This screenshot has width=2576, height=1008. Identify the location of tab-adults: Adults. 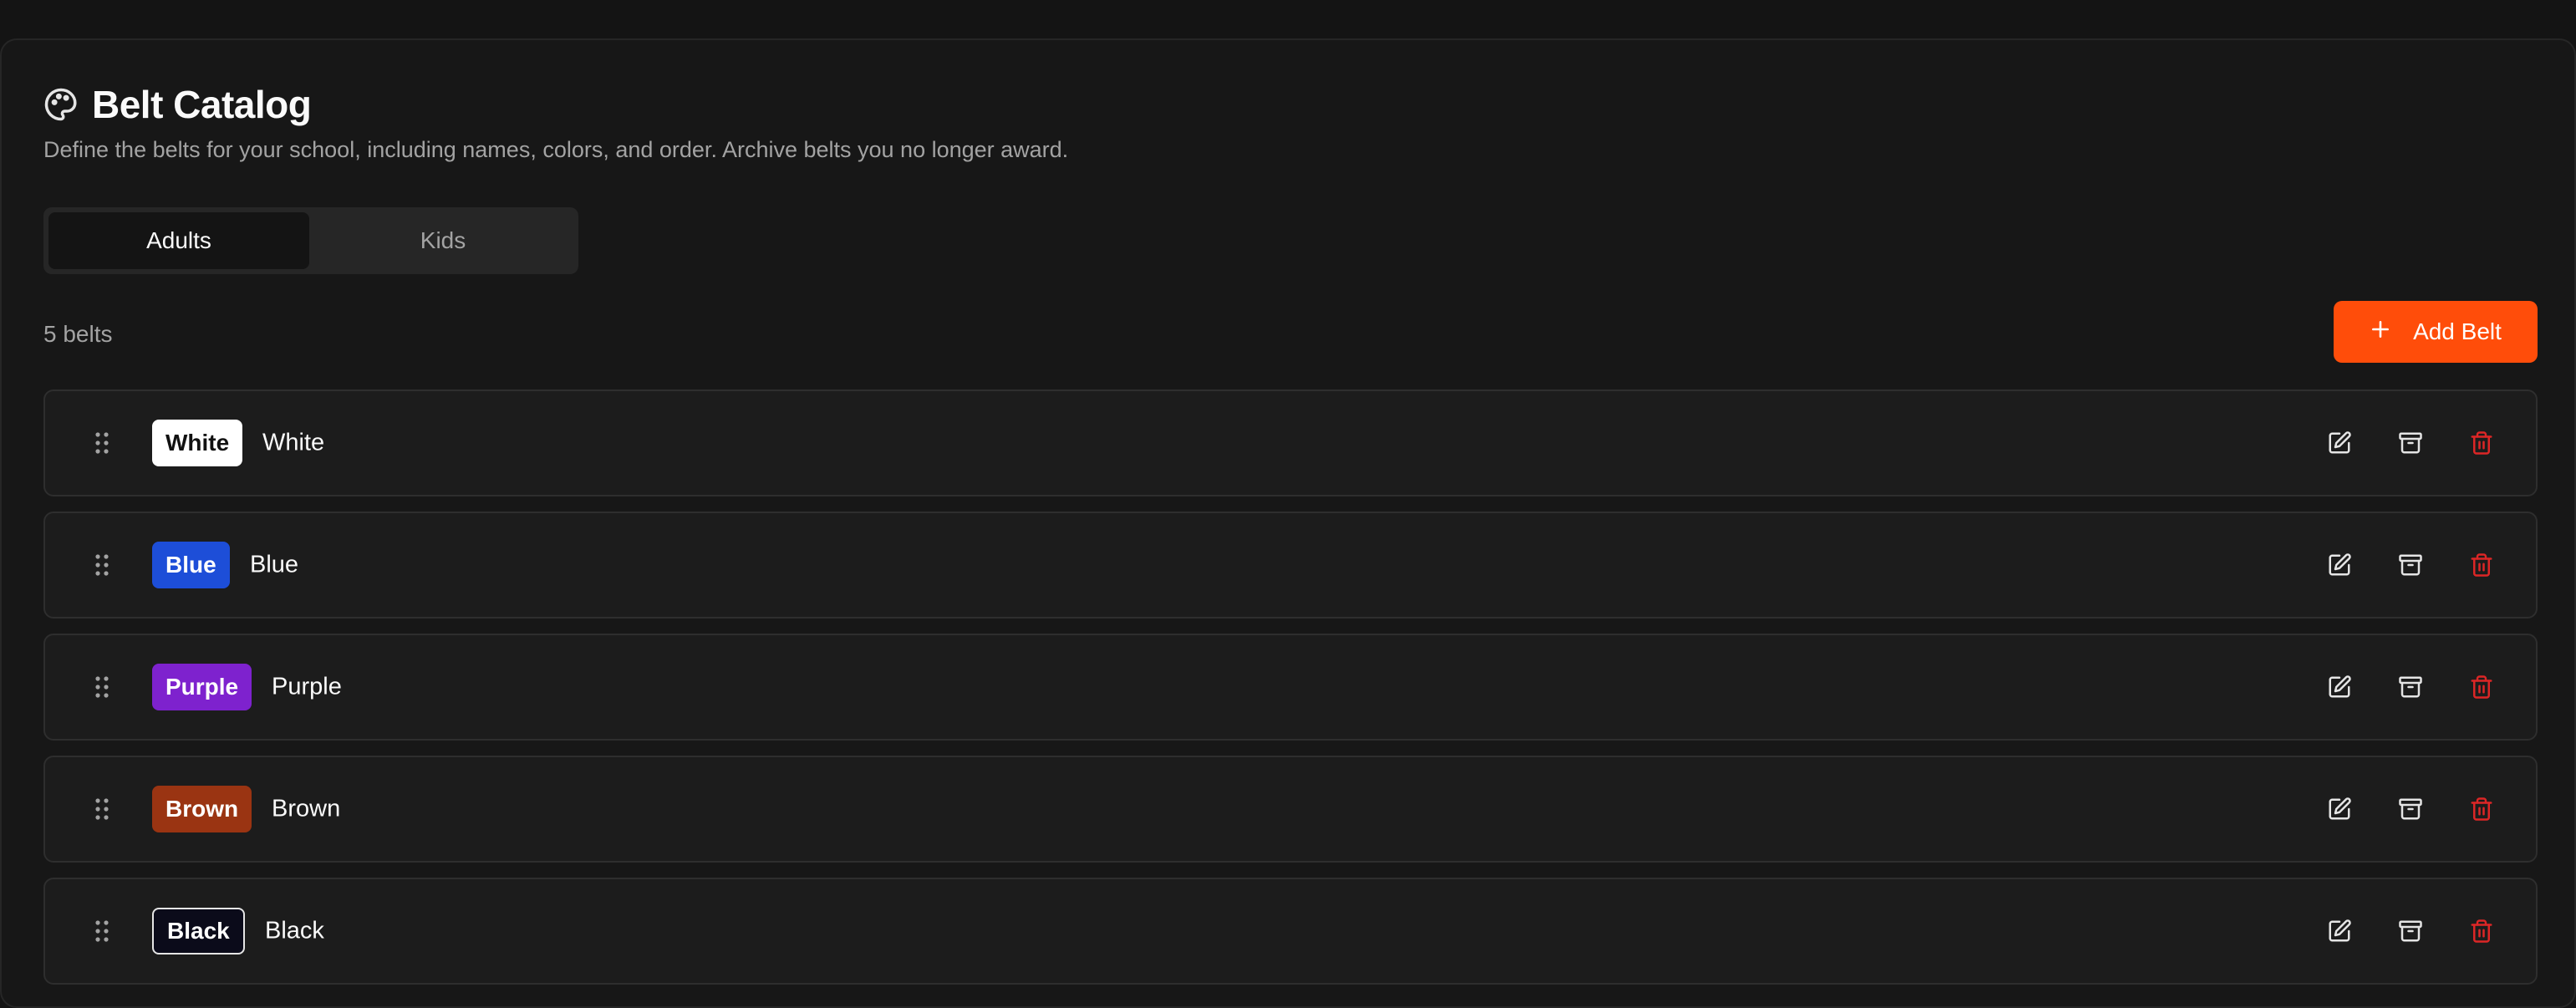
(178, 240).